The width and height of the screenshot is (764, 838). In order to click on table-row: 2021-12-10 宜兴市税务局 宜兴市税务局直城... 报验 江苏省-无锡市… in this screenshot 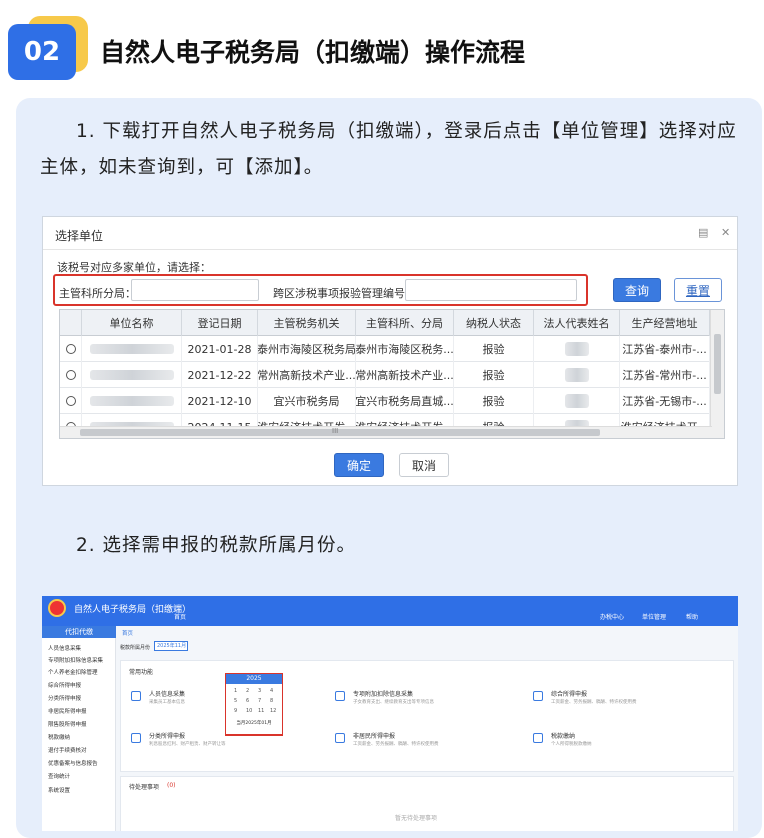, I will do `click(385, 401)`.